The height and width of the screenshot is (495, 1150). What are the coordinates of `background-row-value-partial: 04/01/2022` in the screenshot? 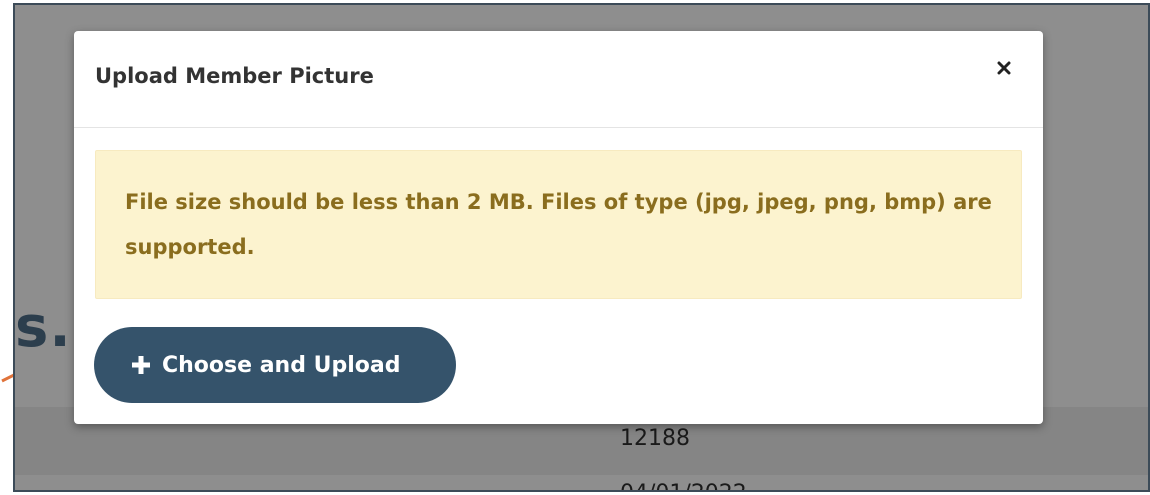 It's located at (683, 485).